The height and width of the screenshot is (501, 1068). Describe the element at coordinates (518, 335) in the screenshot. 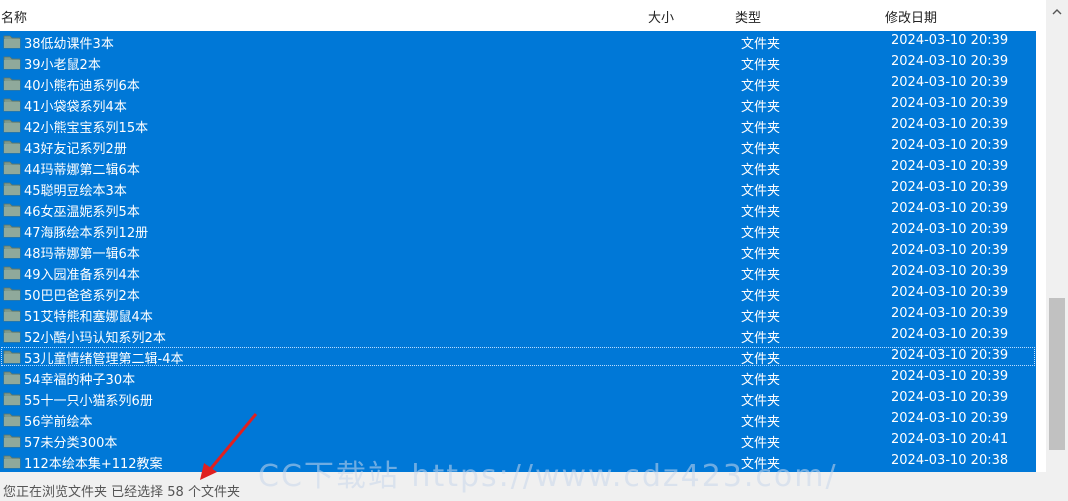

I see `list-item: 52小酷小玛认知系列2本 文件夹 2024-03-10 20:39` at that location.